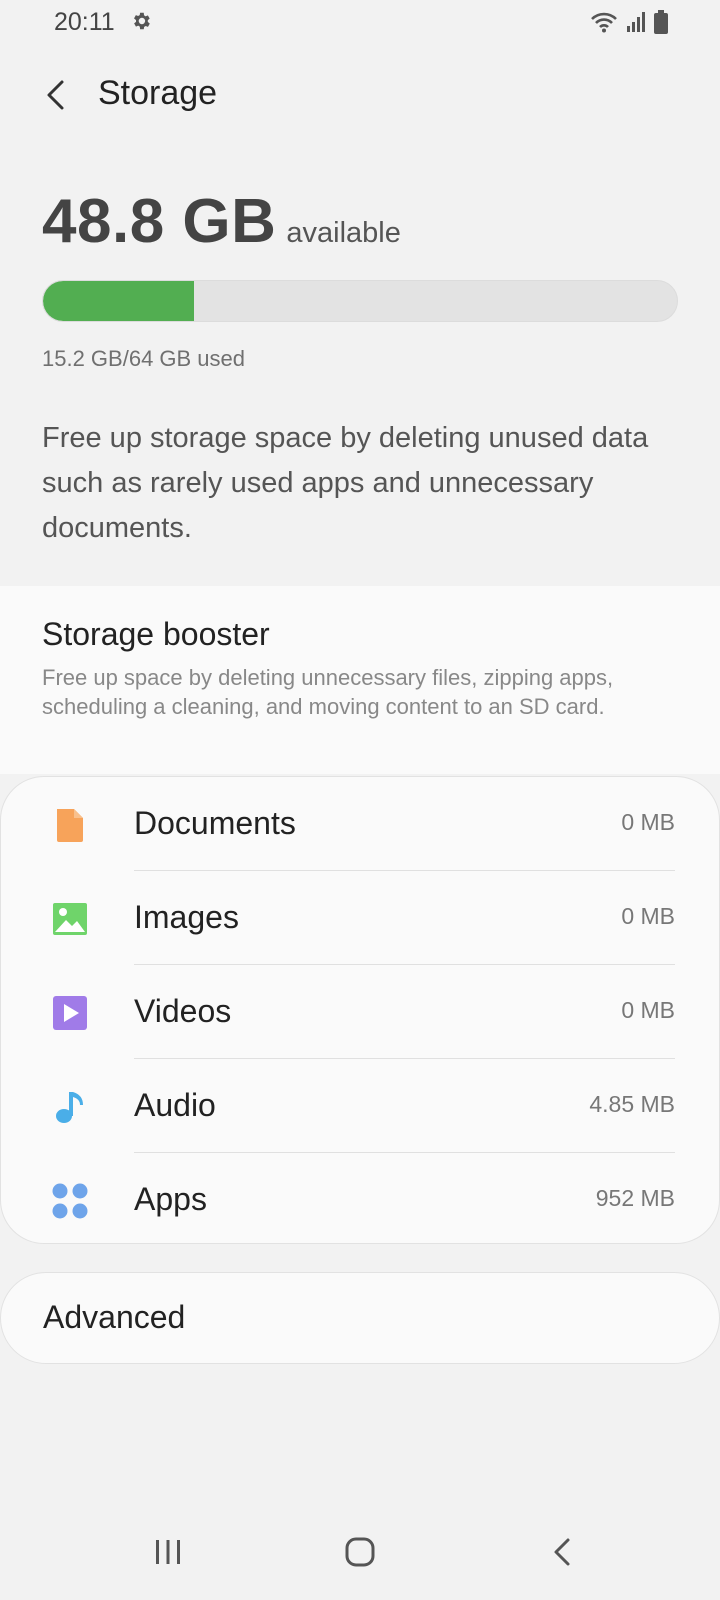 This screenshot has height=1600, width=720. I want to click on back-icon, so click(562, 1552).